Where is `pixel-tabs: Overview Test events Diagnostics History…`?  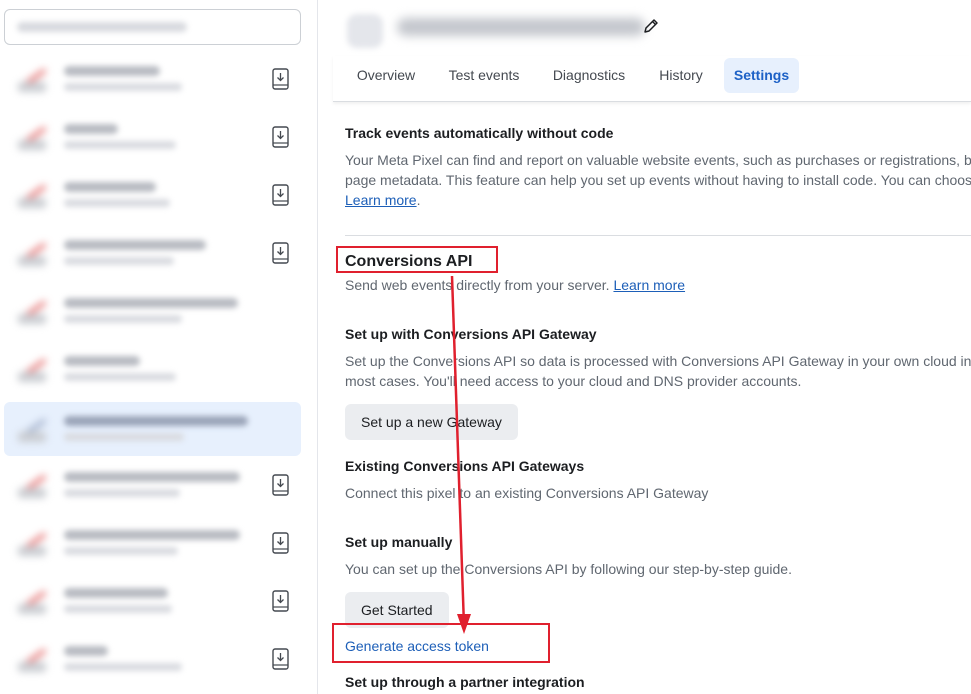
pixel-tabs: Overview Test events Diagnostics History… is located at coordinates (652, 79).